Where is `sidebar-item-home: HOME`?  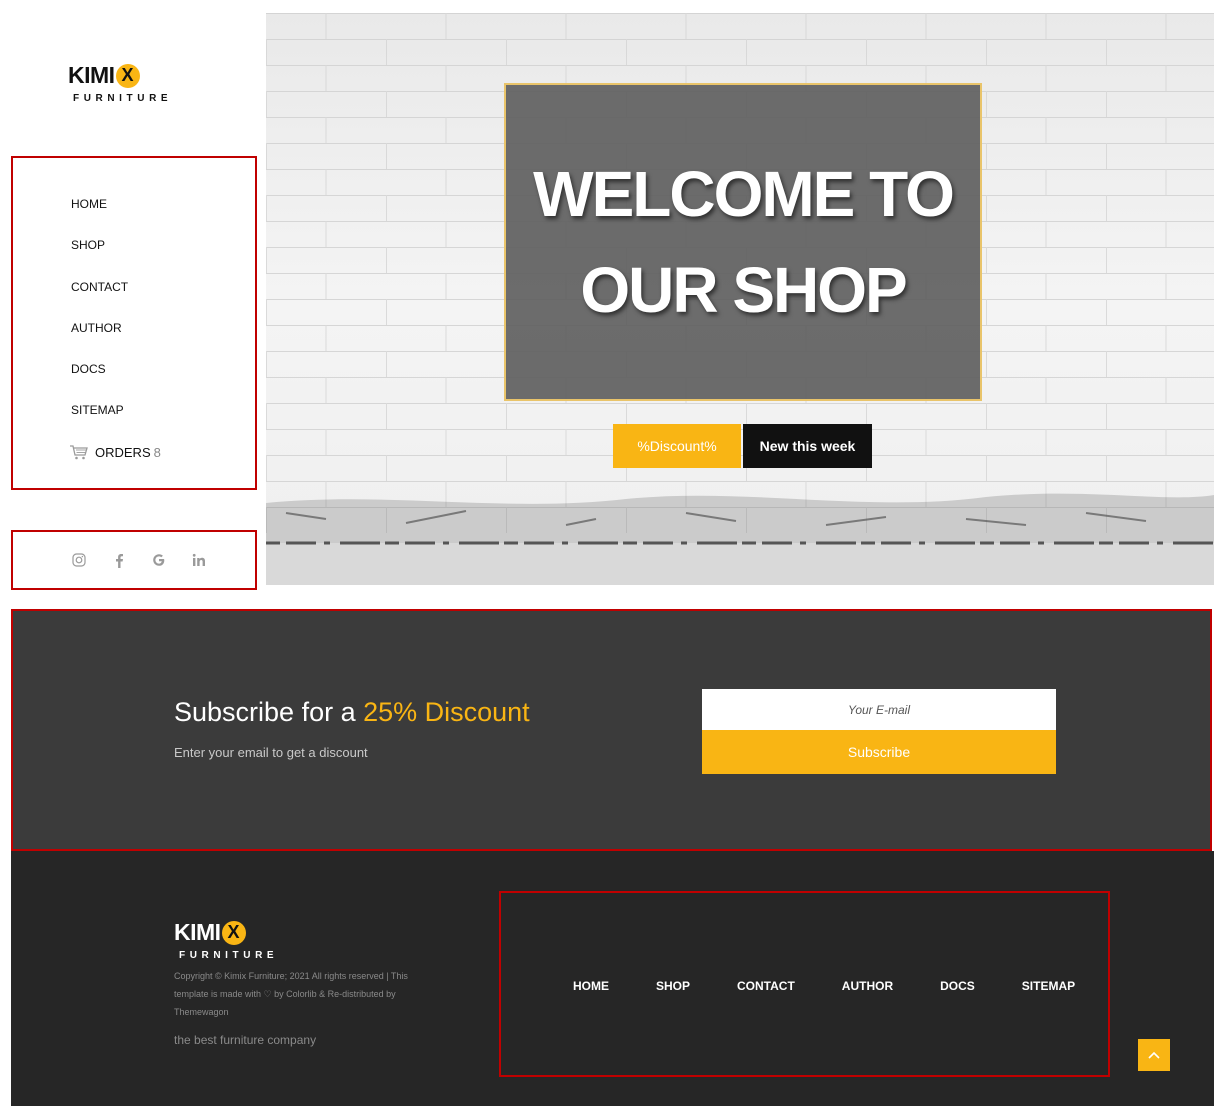
sidebar-item-home: HOME is located at coordinates (99, 216).